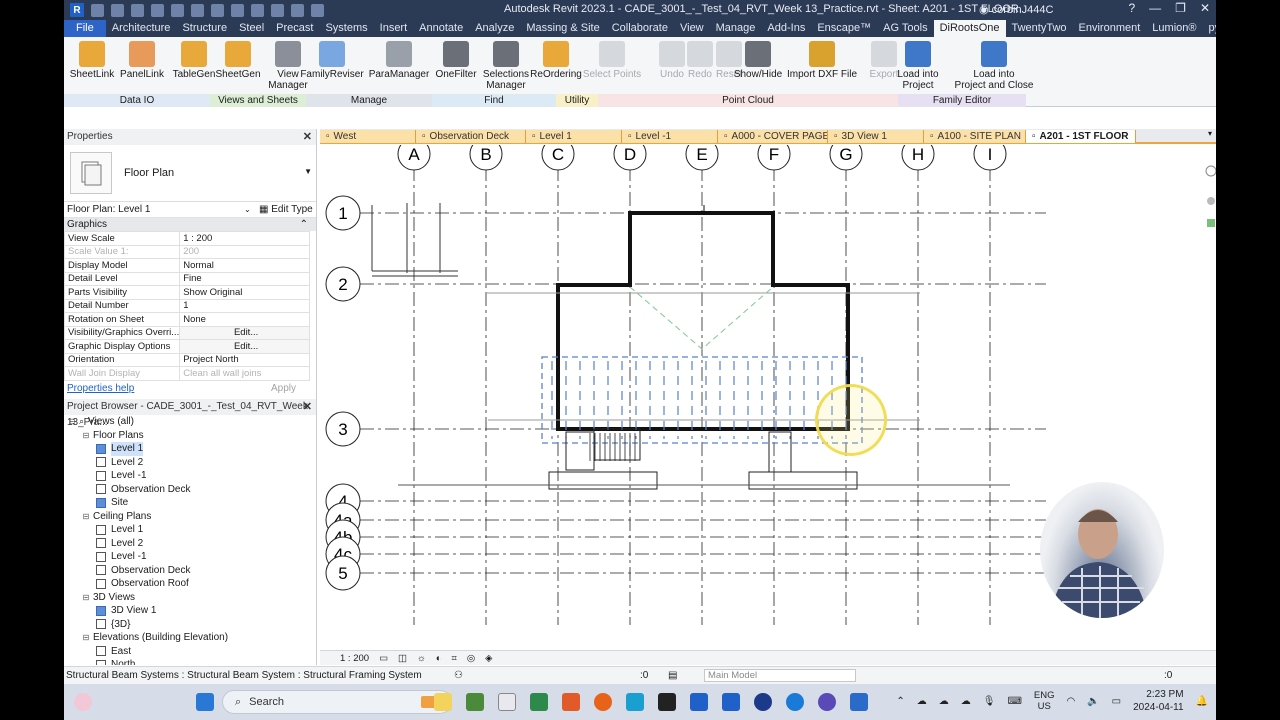  What do you see at coordinates (332, 60) in the screenshot?
I see `familyreviser-tool: FamilyReviser` at bounding box center [332, 60].